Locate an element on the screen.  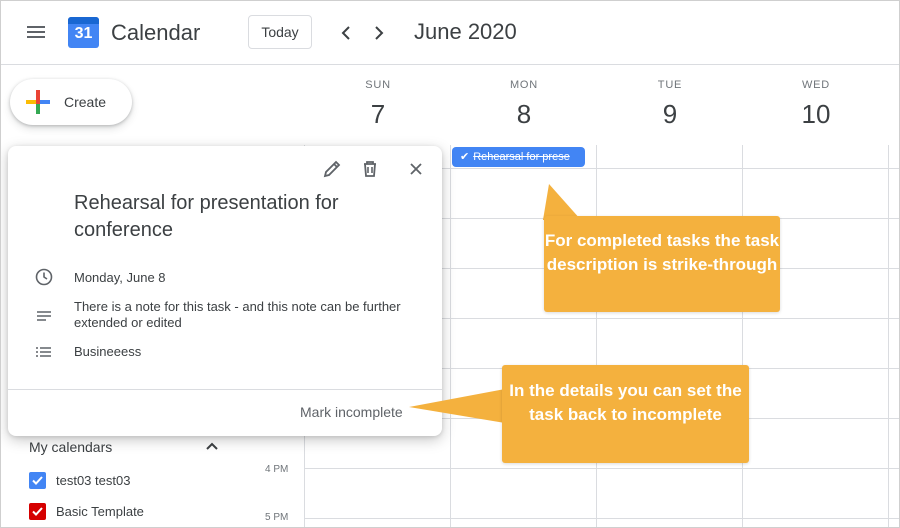
day-name: MON is located at coordinates (524, 85).